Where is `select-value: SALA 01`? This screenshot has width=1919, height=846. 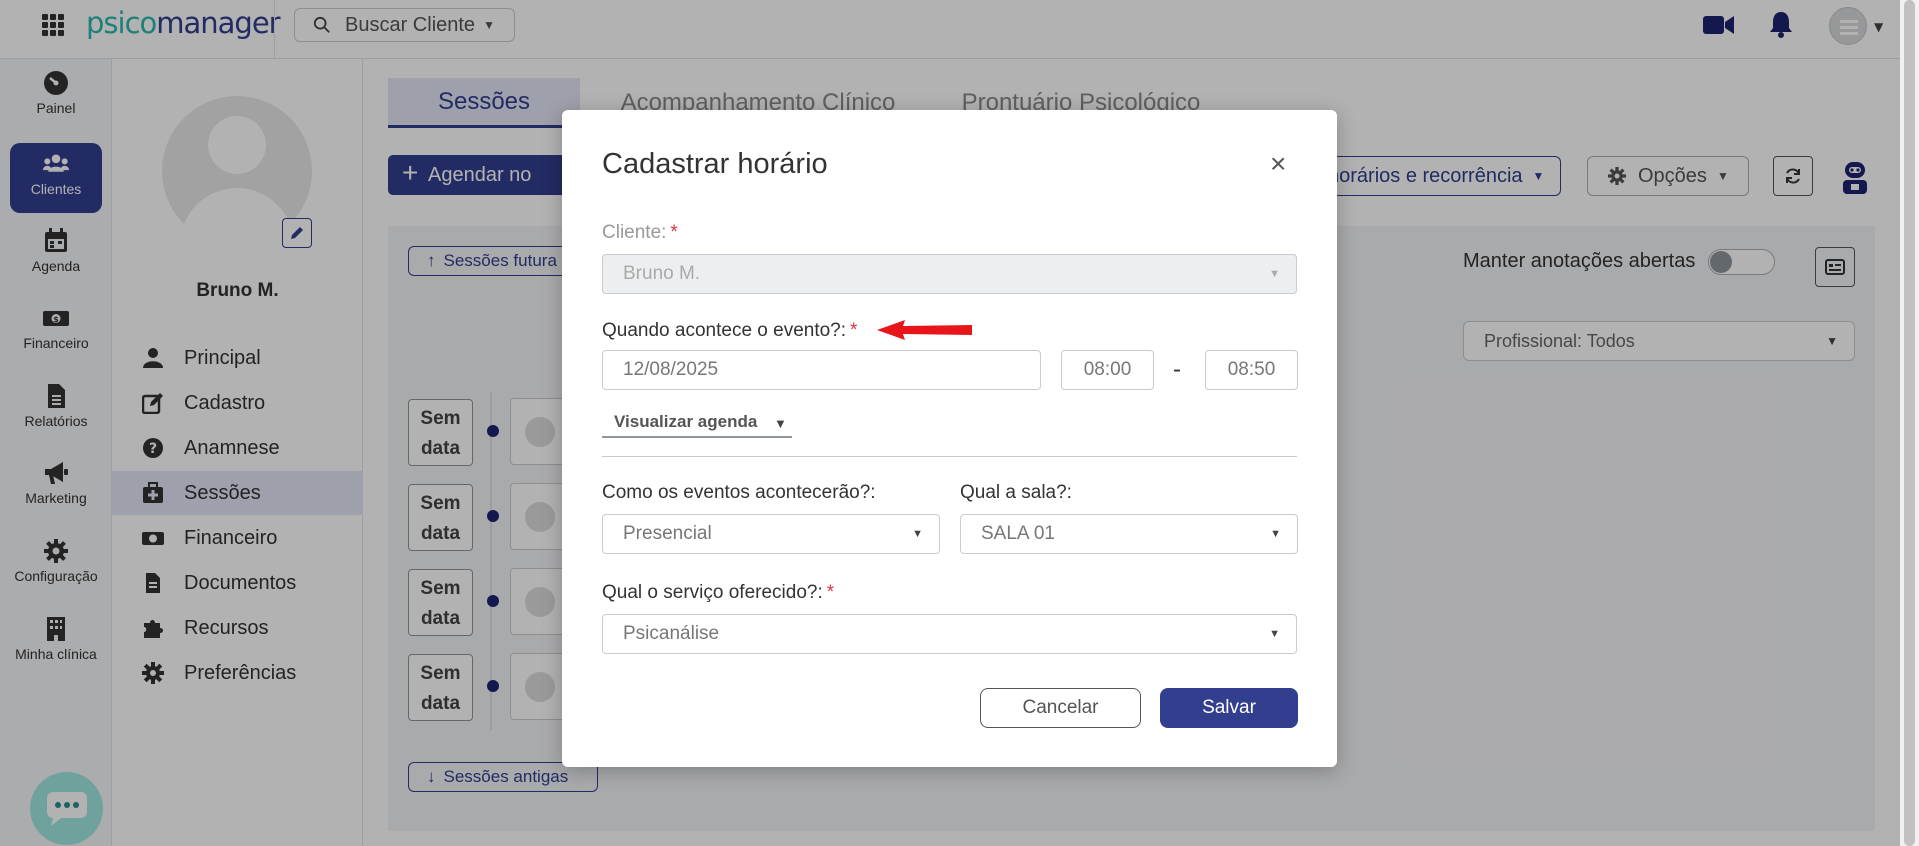
select-value: SALA 01 is located at coordinates (1018, 533).